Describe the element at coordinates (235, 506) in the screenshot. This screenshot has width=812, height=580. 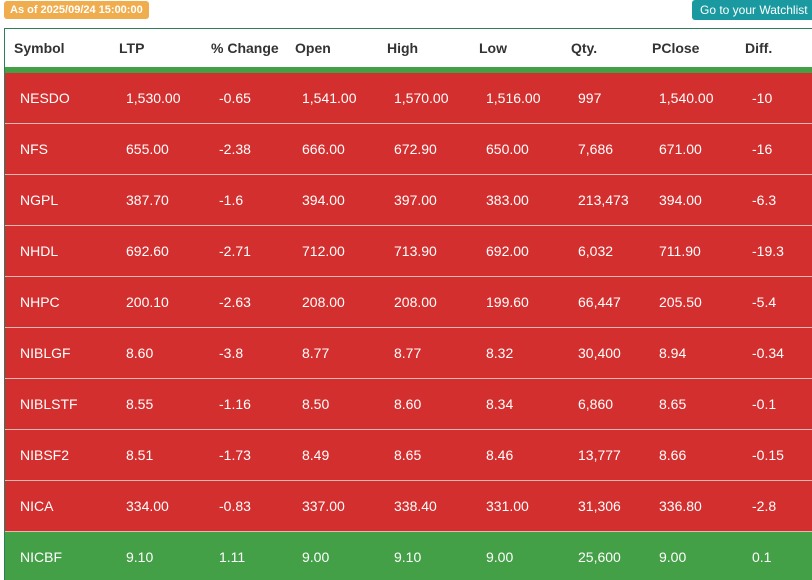
I see `cell-change: -0.83` at that location.